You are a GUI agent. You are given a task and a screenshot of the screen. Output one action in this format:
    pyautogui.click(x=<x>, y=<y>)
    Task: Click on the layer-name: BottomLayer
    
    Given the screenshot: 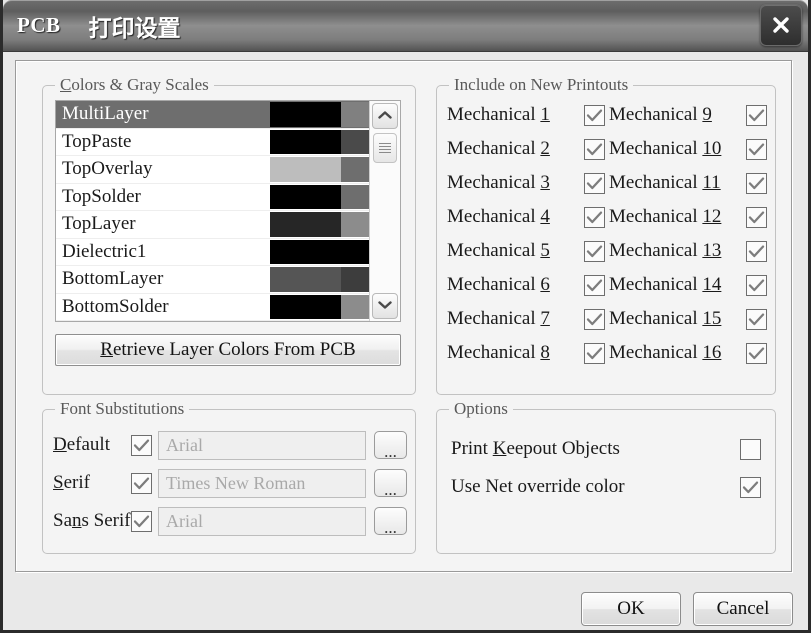 What is the action you would take?
    pyautogui.click(x=113, y=279)
    